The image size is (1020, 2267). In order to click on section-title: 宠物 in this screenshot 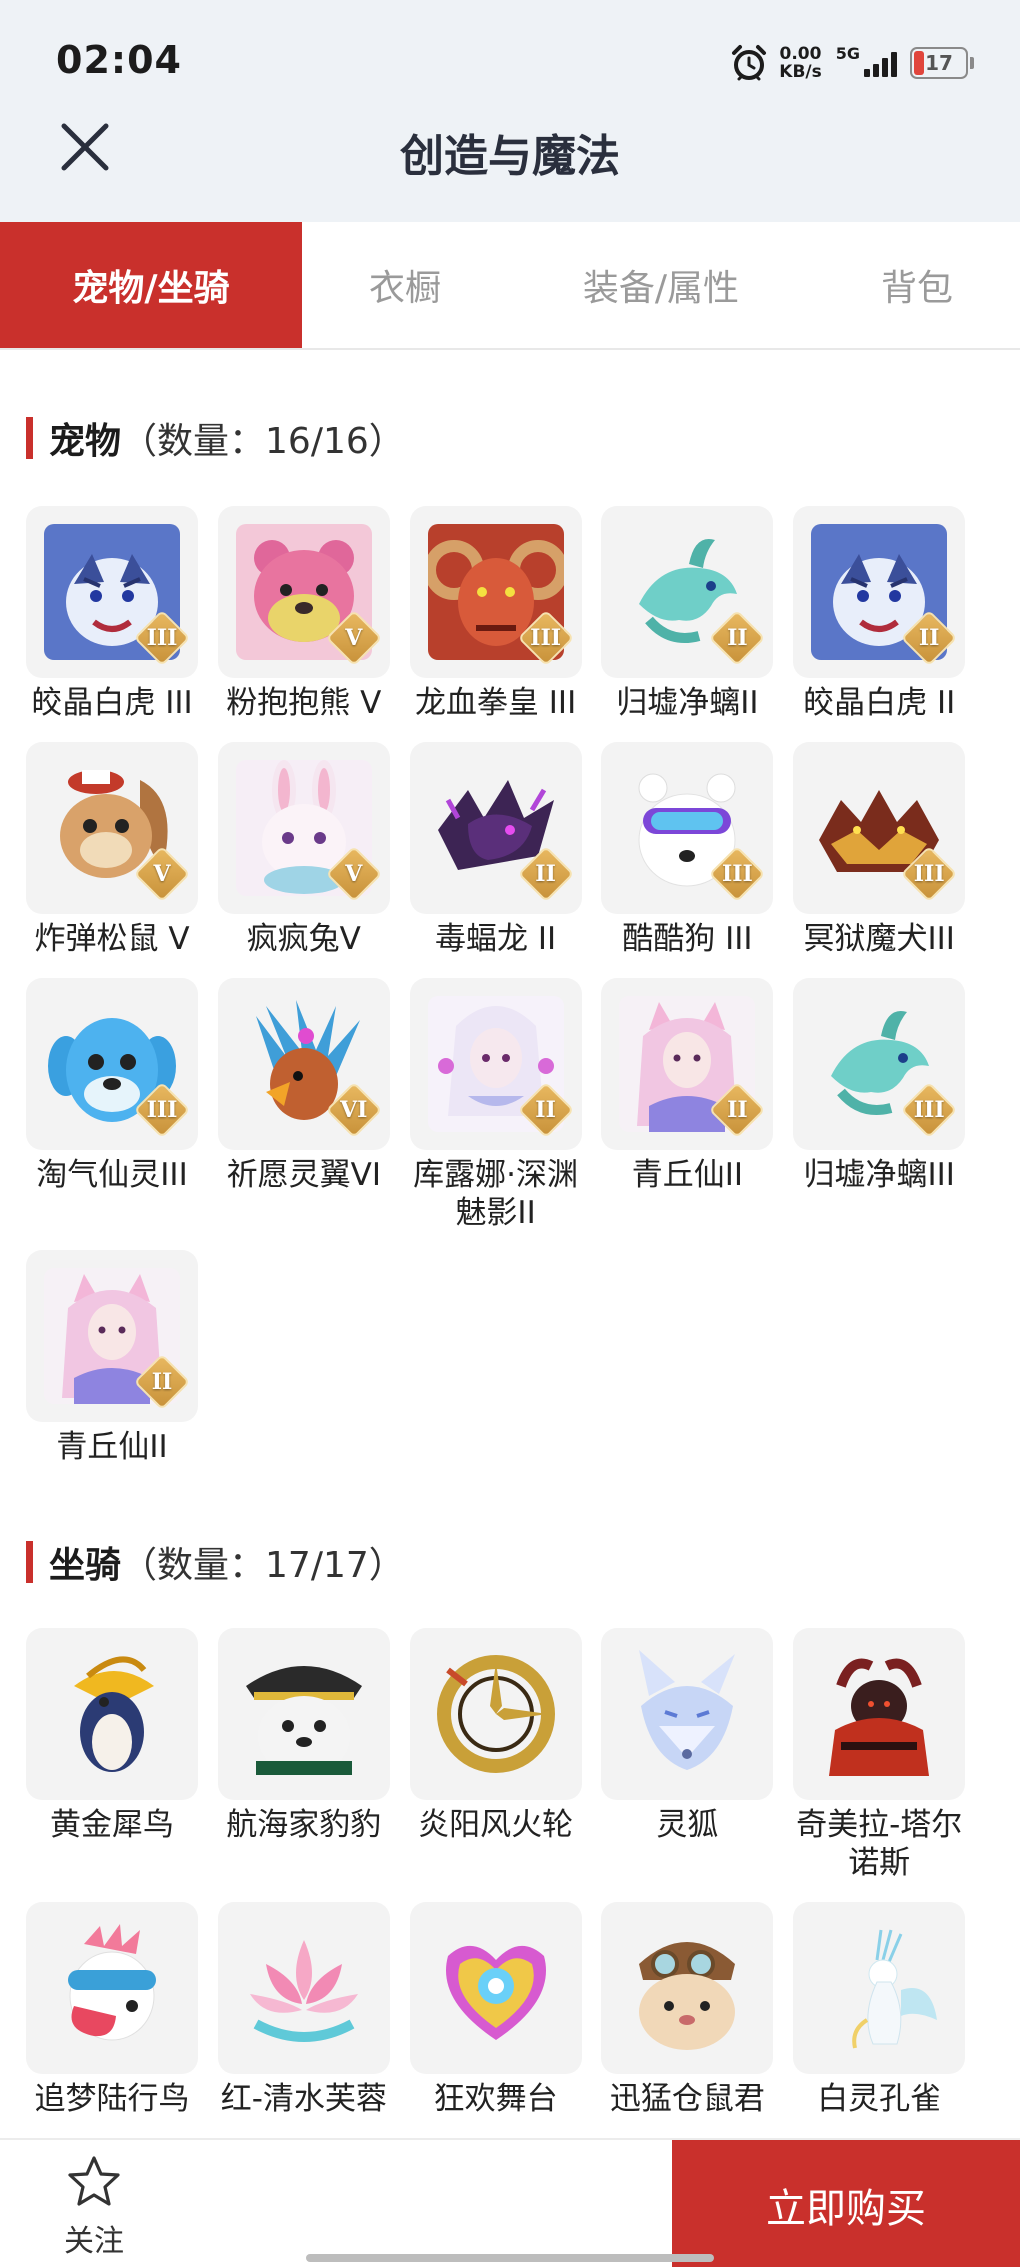, I will do `click(85, 441)`.